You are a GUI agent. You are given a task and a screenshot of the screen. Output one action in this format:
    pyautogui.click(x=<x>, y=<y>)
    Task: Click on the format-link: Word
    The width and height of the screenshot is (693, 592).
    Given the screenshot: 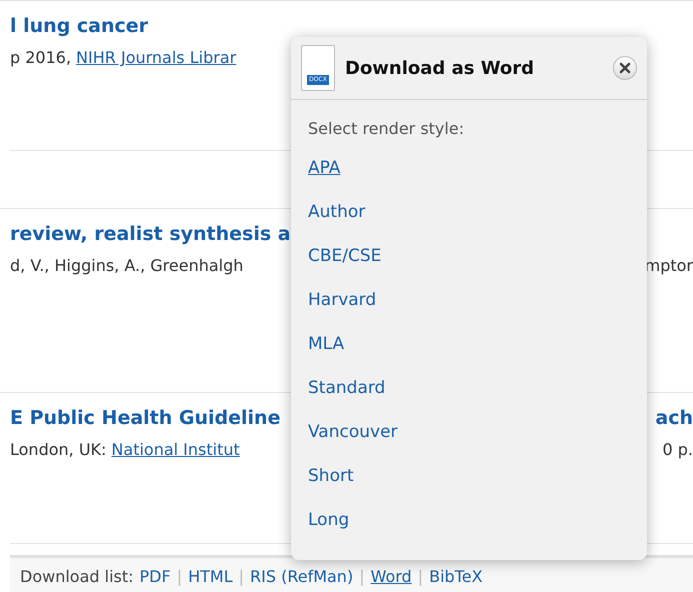 What is the action you would take?
    pyautogui.click(x=391, y=576)
    